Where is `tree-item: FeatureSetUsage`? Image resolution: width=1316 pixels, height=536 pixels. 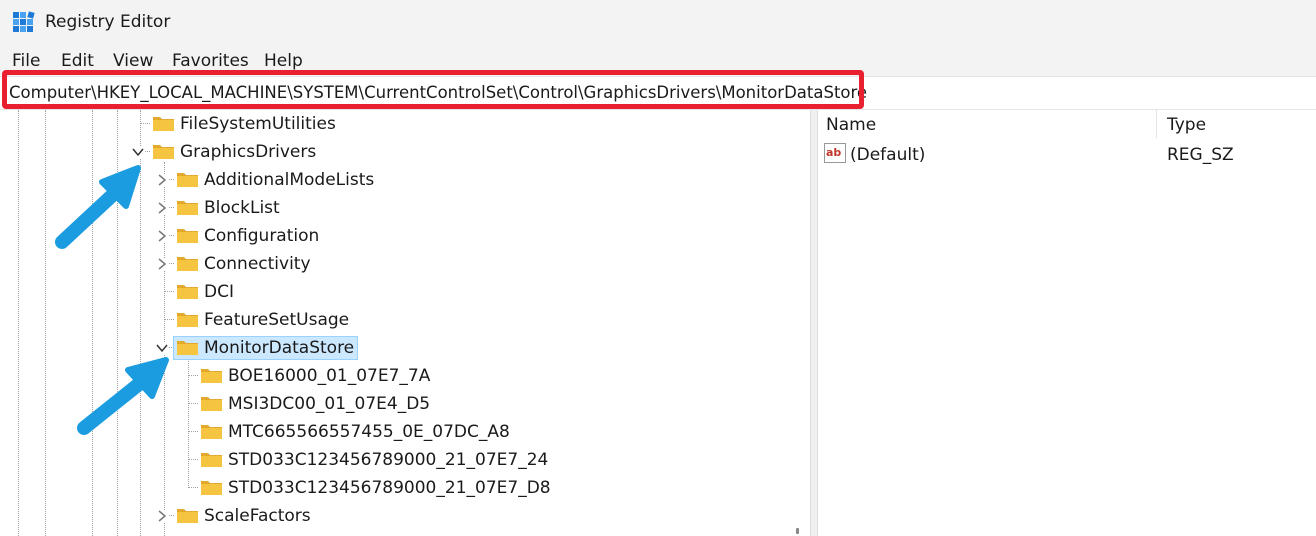 tree-item: FeatureSetUsage is located at coordinates (276, 320).